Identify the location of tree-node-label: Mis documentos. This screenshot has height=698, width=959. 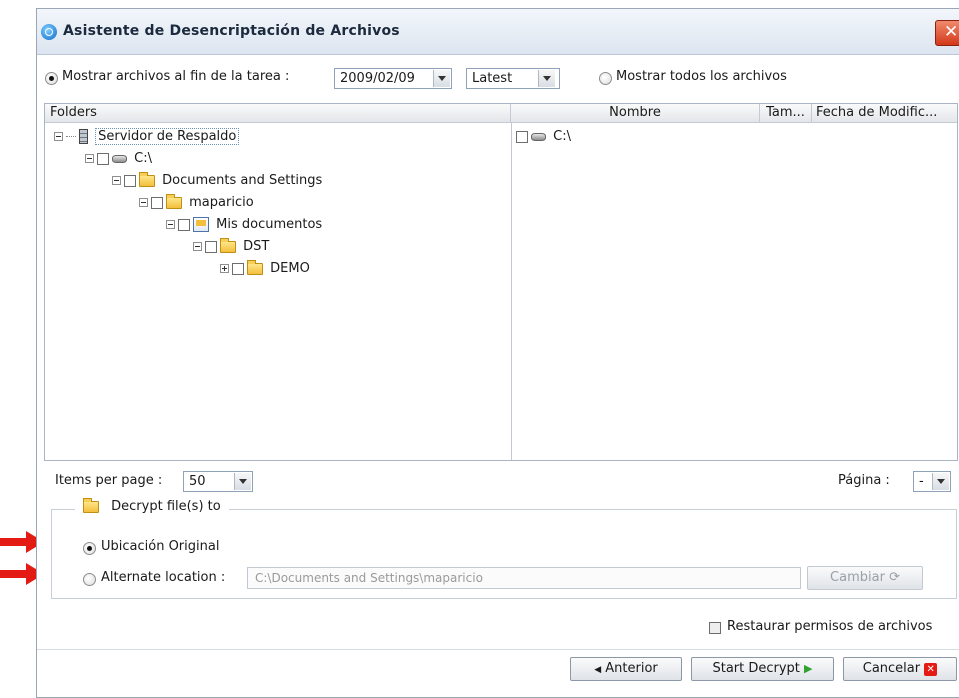
(269, 224).